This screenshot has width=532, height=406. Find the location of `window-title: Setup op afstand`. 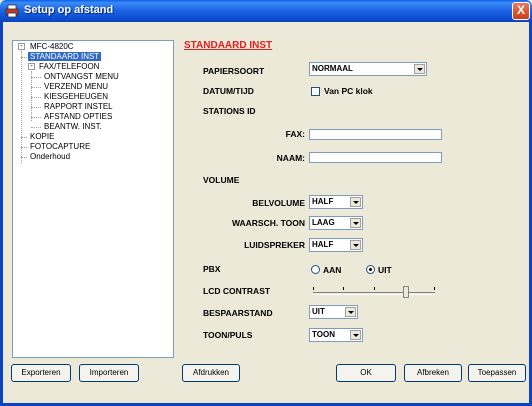

window-title: Setup op afstand is located at coordinates (69, 10).